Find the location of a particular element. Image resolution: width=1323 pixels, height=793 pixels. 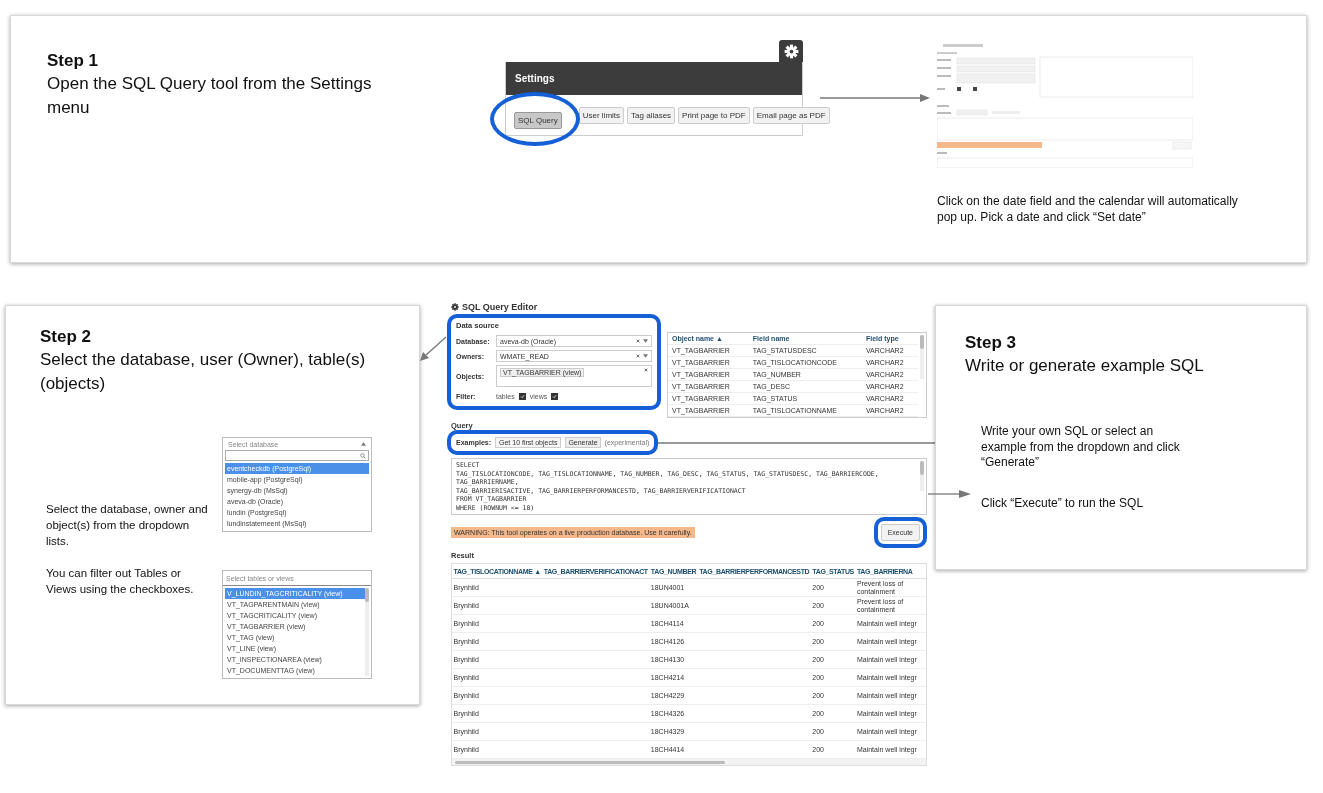

step-description: Write or generate example SQL is located at coordinates (1085, 366).